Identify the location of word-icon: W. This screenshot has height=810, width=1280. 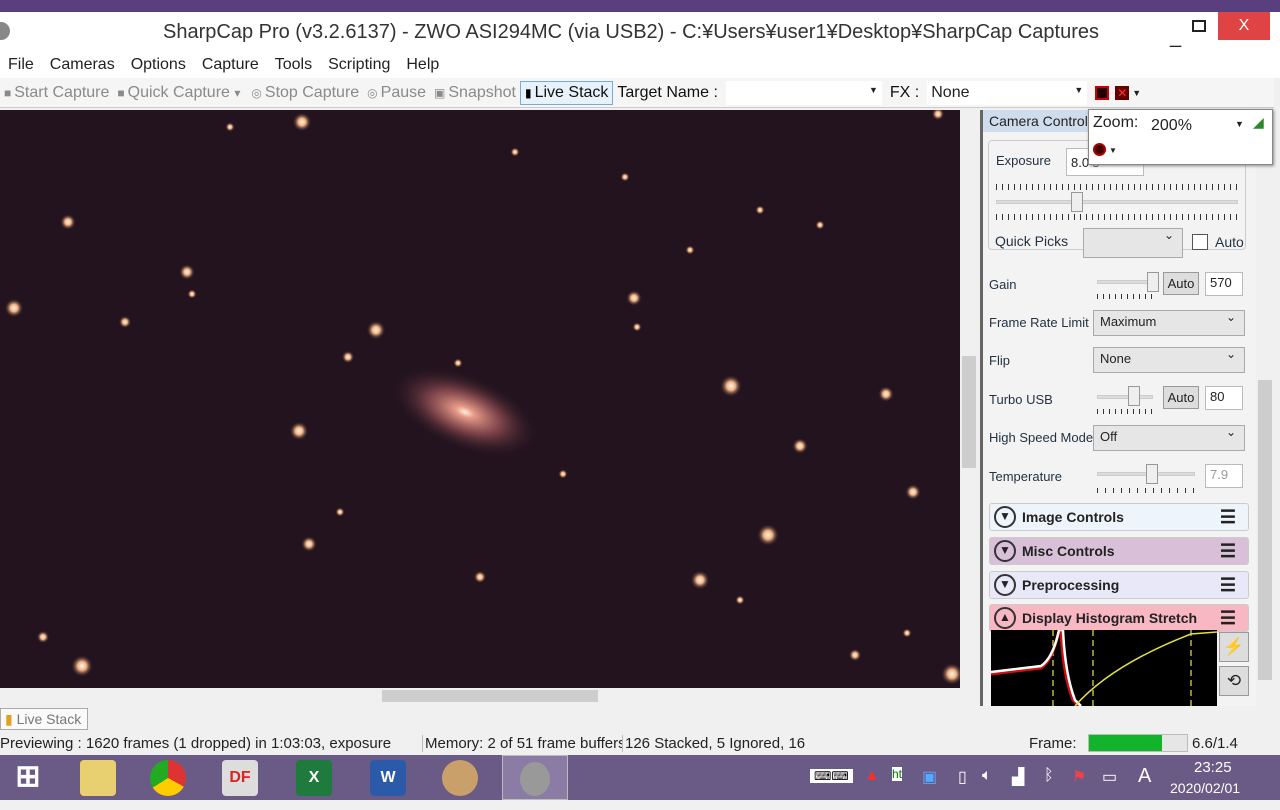
(388, 778).